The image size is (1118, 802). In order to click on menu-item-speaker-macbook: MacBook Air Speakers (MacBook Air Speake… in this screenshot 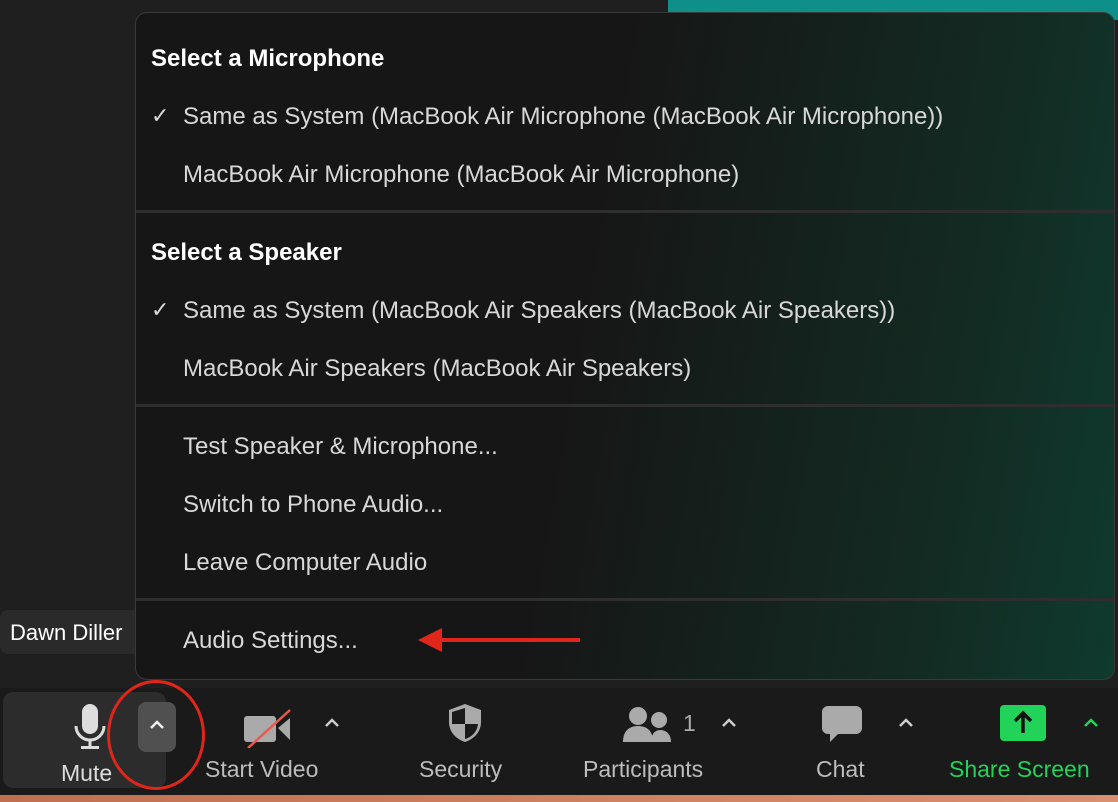, I will do `click(437, 369)`.